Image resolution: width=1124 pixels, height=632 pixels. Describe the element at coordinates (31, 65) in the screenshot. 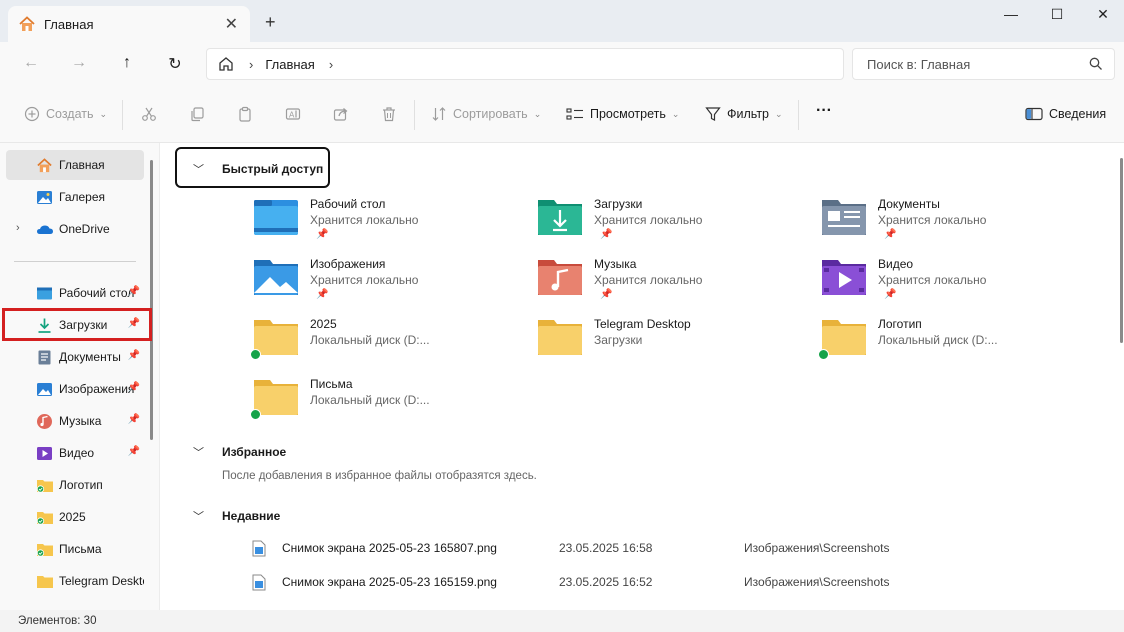

I see `back-button: ←` at that location.